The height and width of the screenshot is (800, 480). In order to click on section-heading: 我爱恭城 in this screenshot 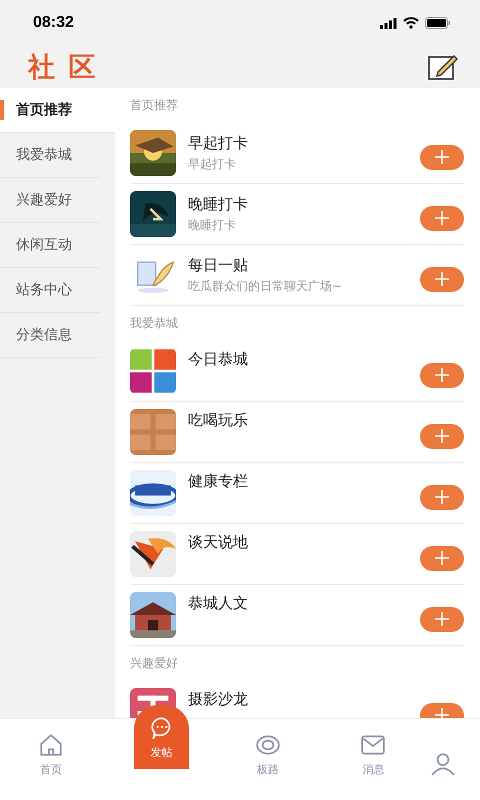, I will do `click(154, 323)`.